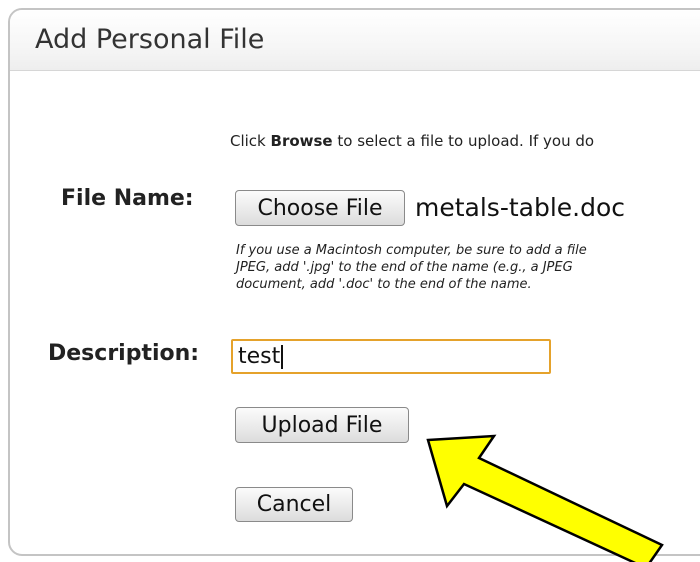  What do you see at coordinates (355, 40) in the screenshot?
I see `dialog-header: Add Personal File` at bounding box center [355, 40].